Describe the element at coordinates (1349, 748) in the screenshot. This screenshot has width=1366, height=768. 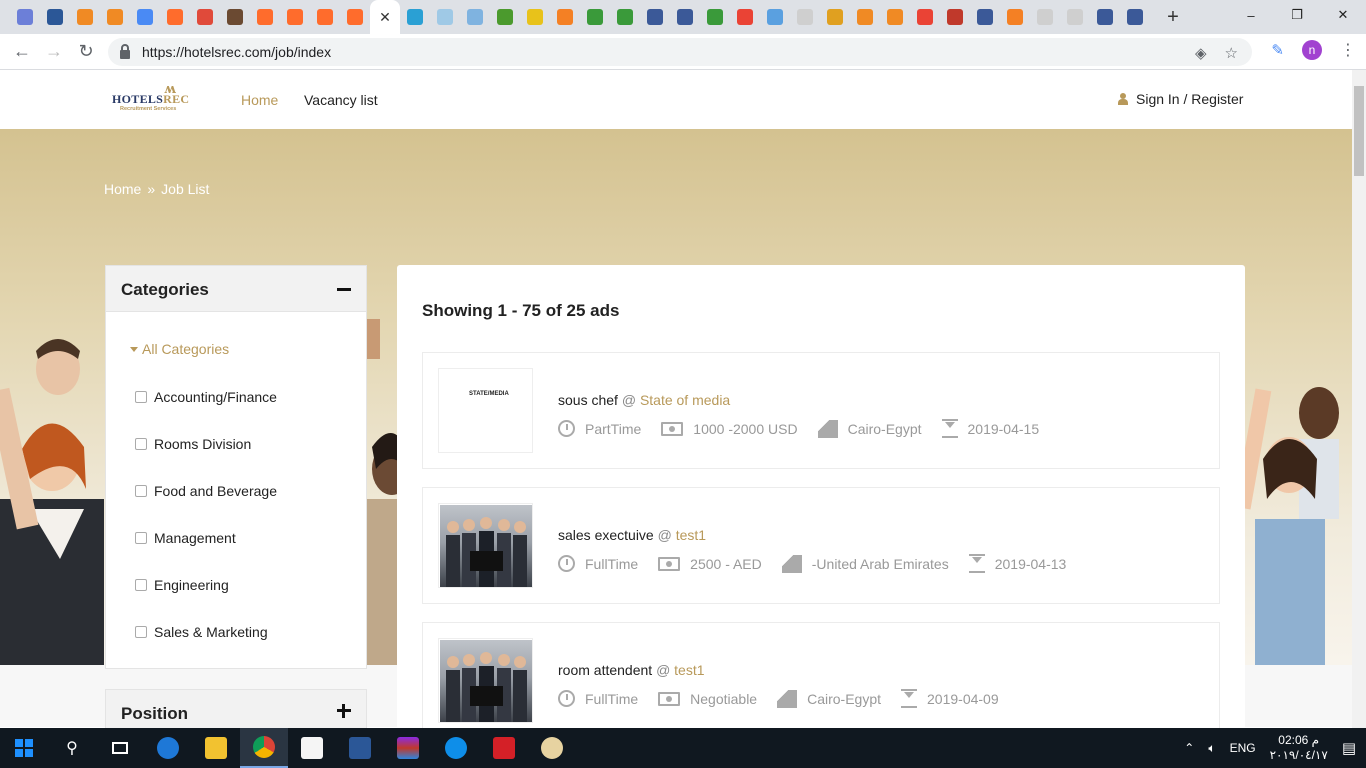
I see `notifications-icon: ▤` at that location.